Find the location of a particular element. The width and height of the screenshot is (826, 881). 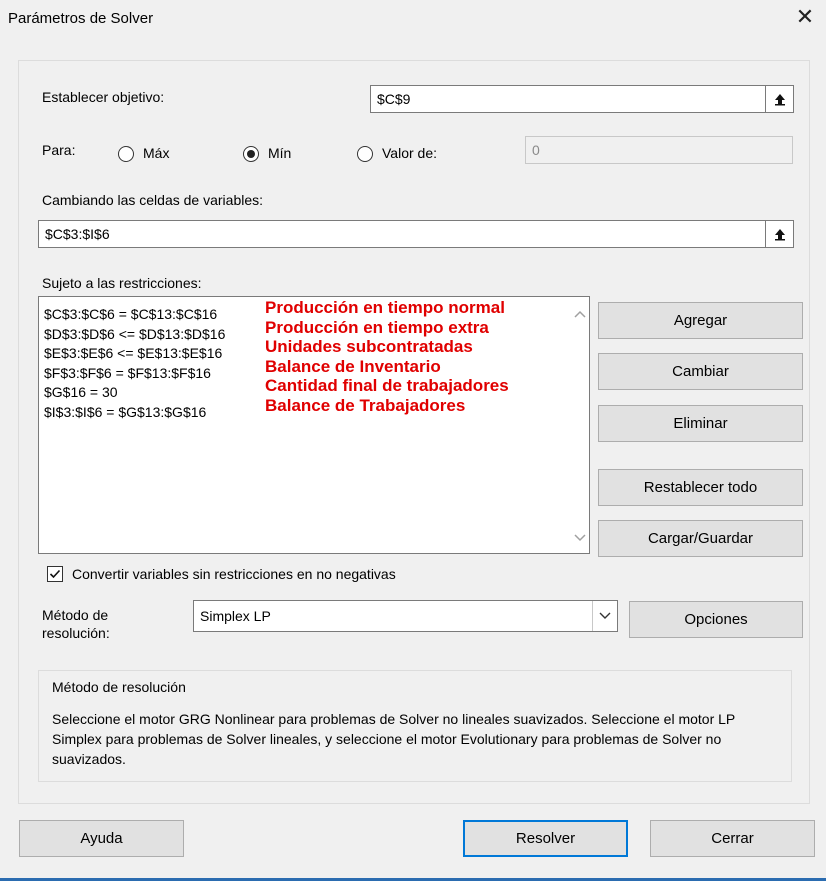

change-button-label: Cambiar is located at coordinates (700, 371).